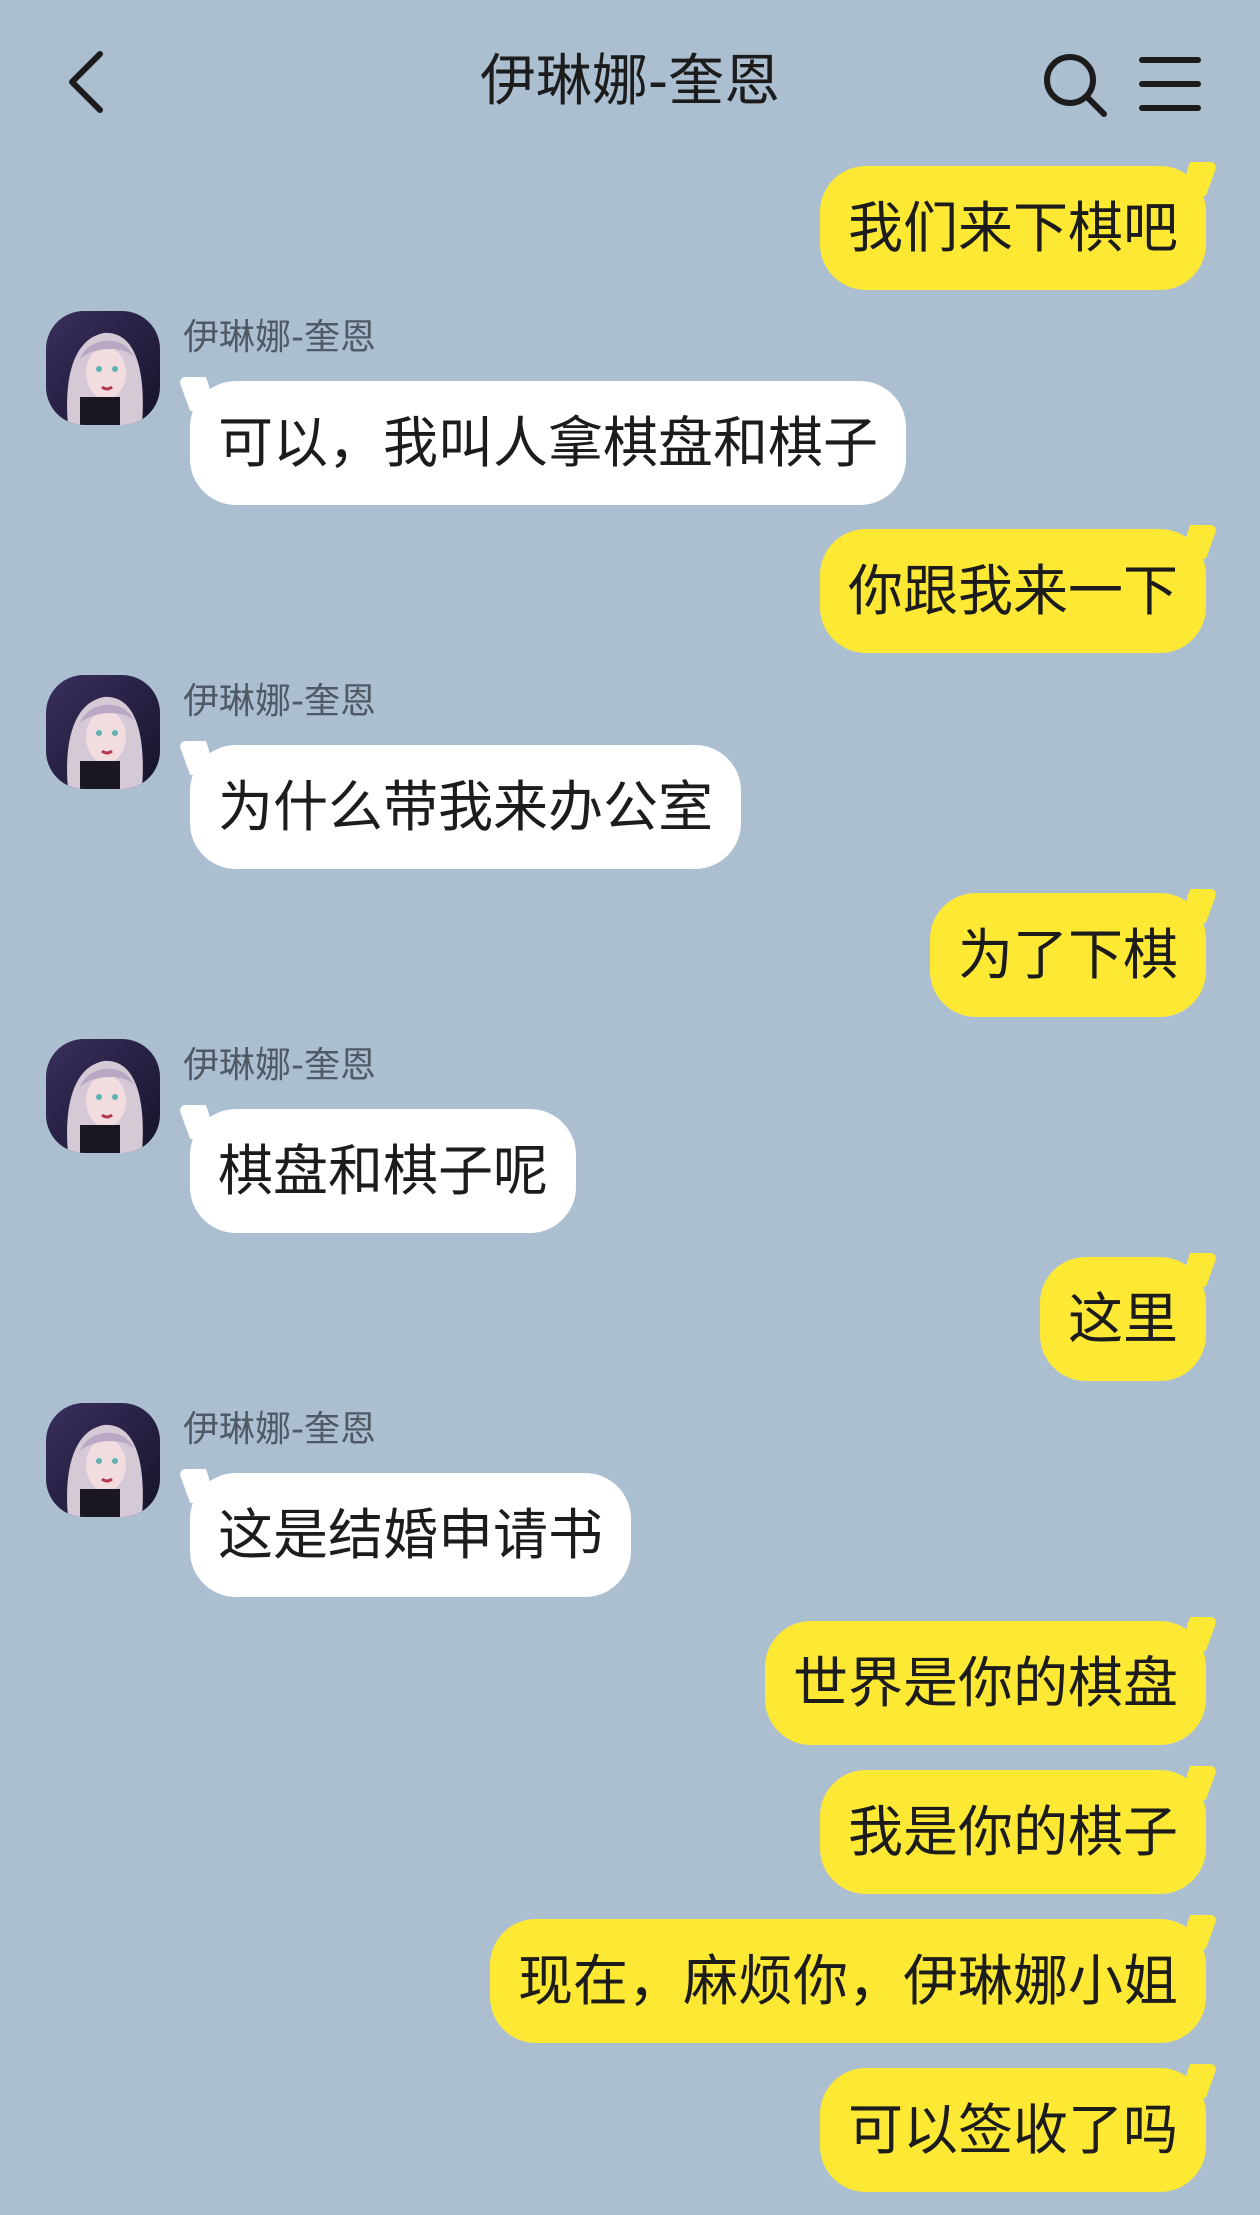 Image resolution: width=1260 pixels, height=2215 pixels. Describe the element at coordinates (466, 807) in the screenshot. I see `incoming-message-bubble: 为什么带我来办公室` at that location.